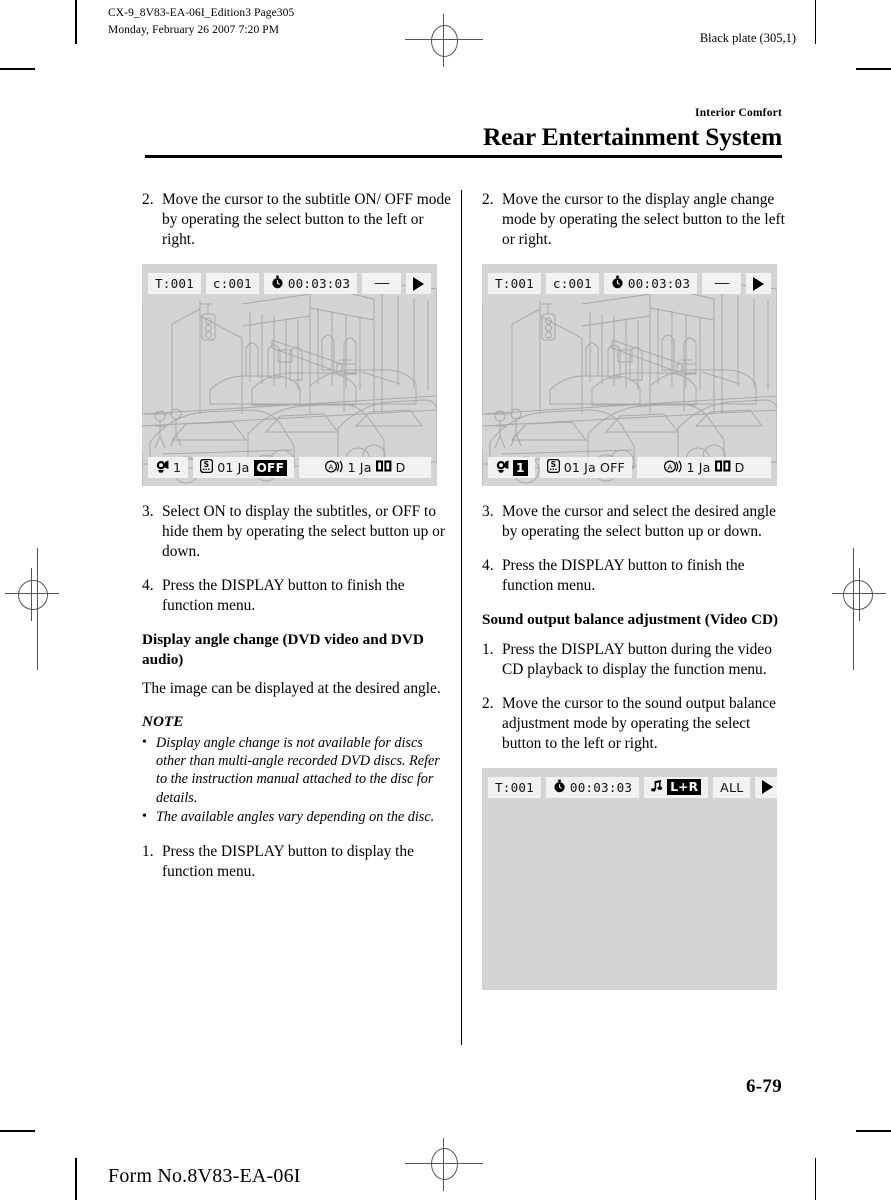  I want to click on osd-audio-language: Ja, so click(365, 468).